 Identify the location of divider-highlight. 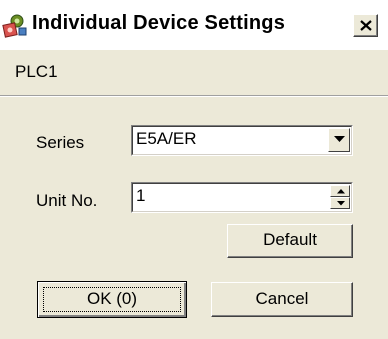
(194, 96).